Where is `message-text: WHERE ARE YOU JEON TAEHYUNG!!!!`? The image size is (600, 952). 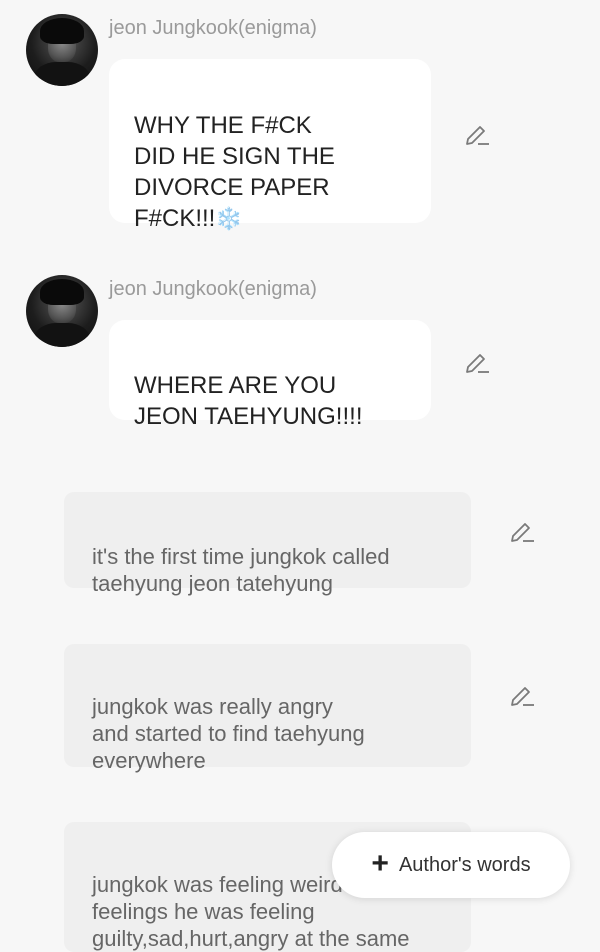 message-text: WHERE ARE YOU JEON TAEHYUNG!!!! is located at coordinates (248, 401).